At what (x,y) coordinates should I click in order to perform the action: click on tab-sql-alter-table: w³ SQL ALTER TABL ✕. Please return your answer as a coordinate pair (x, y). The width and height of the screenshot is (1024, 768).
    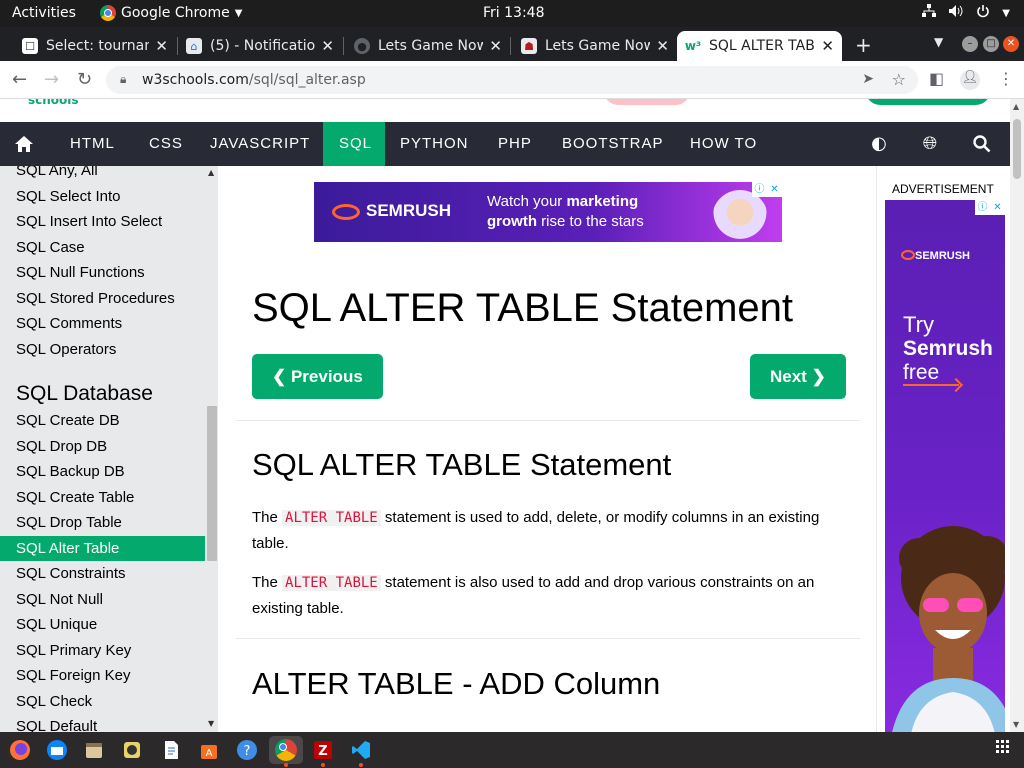
    Looking at the image, I should click on (759, 46).